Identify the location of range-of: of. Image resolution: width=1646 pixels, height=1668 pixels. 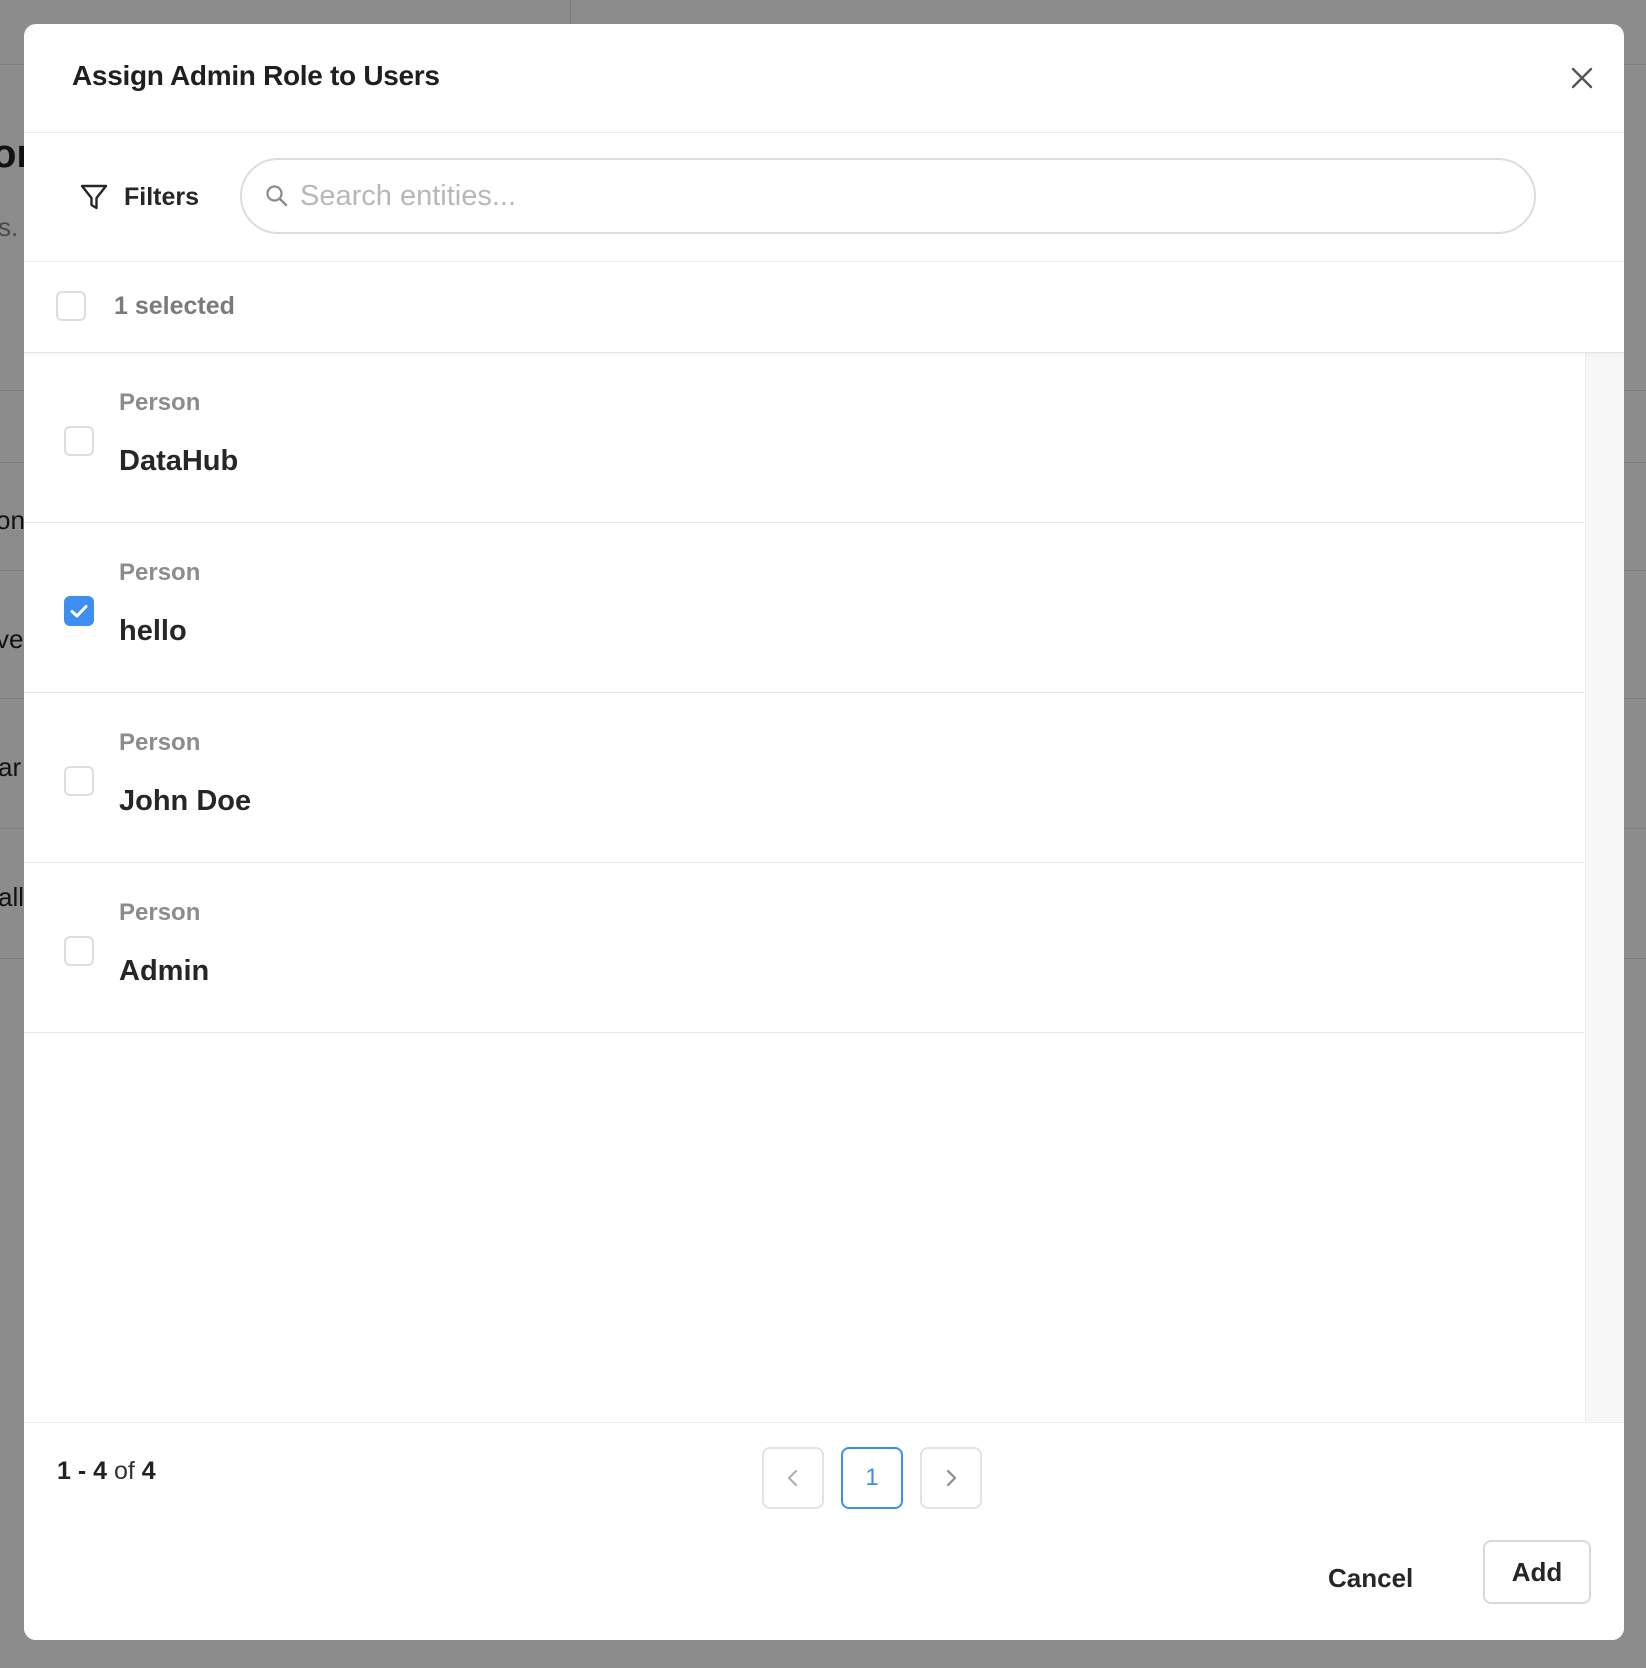
(124, 1471).